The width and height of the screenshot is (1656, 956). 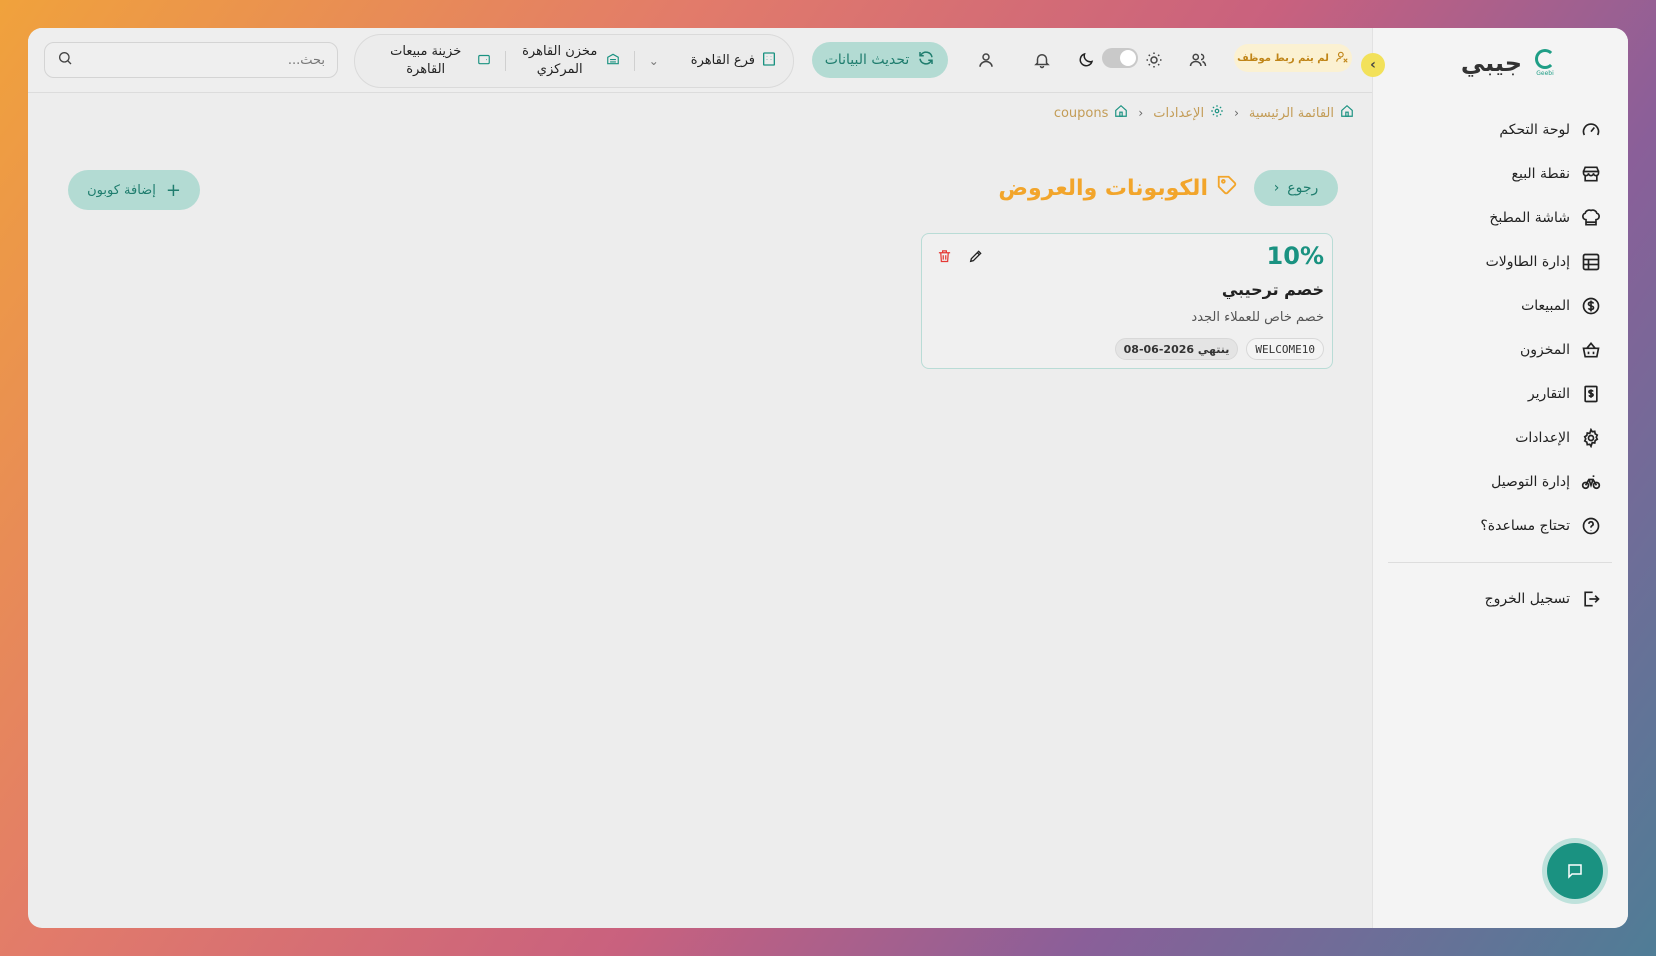 I want to click on sidebar-item-label: التقارير, so click(x=1548, y=394).